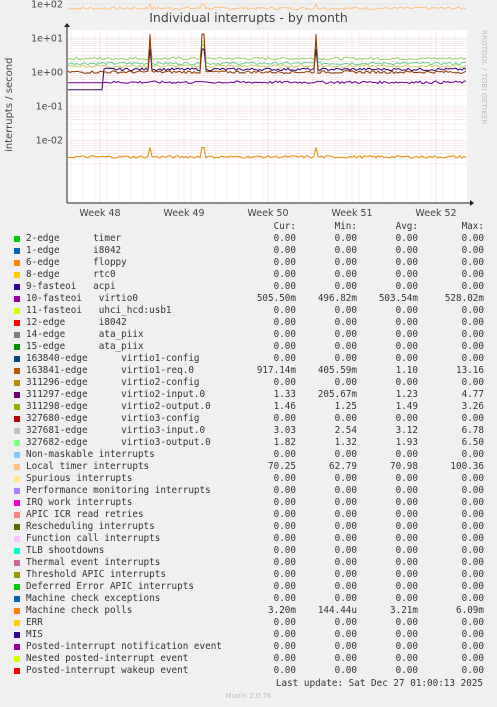 This screenshot has width=497, height=707. I want to click on y-tick-label: 1e-01, so click(49, 107).